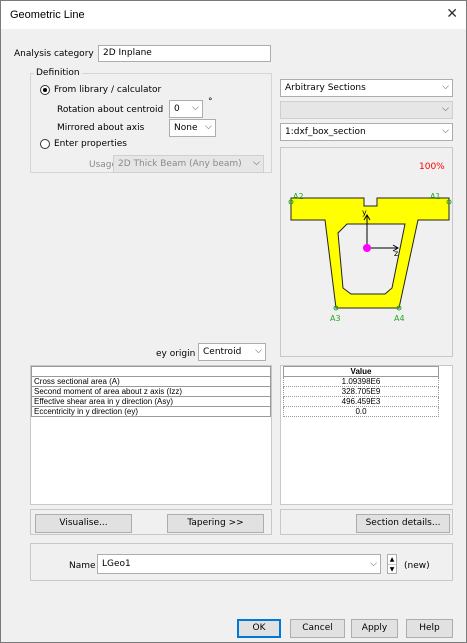  I want to click on ey-origin-value: Centroid, so click(222, 352).